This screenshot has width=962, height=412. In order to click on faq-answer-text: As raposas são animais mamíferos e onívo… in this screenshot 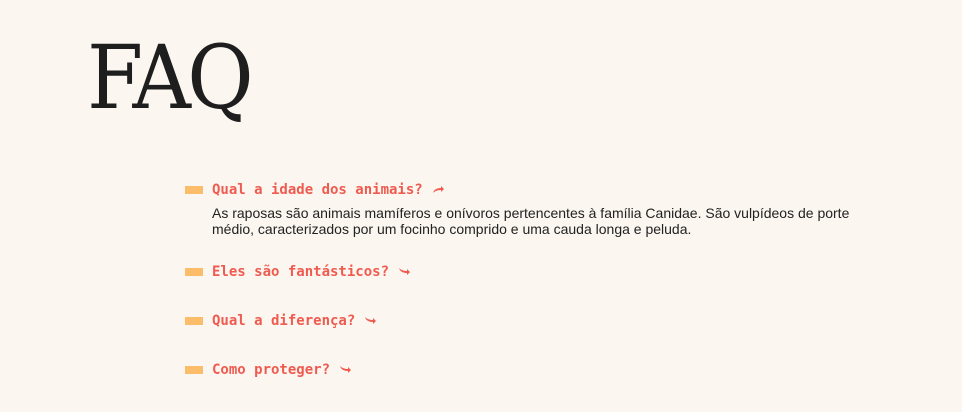, I will do `click(531, 221)`.